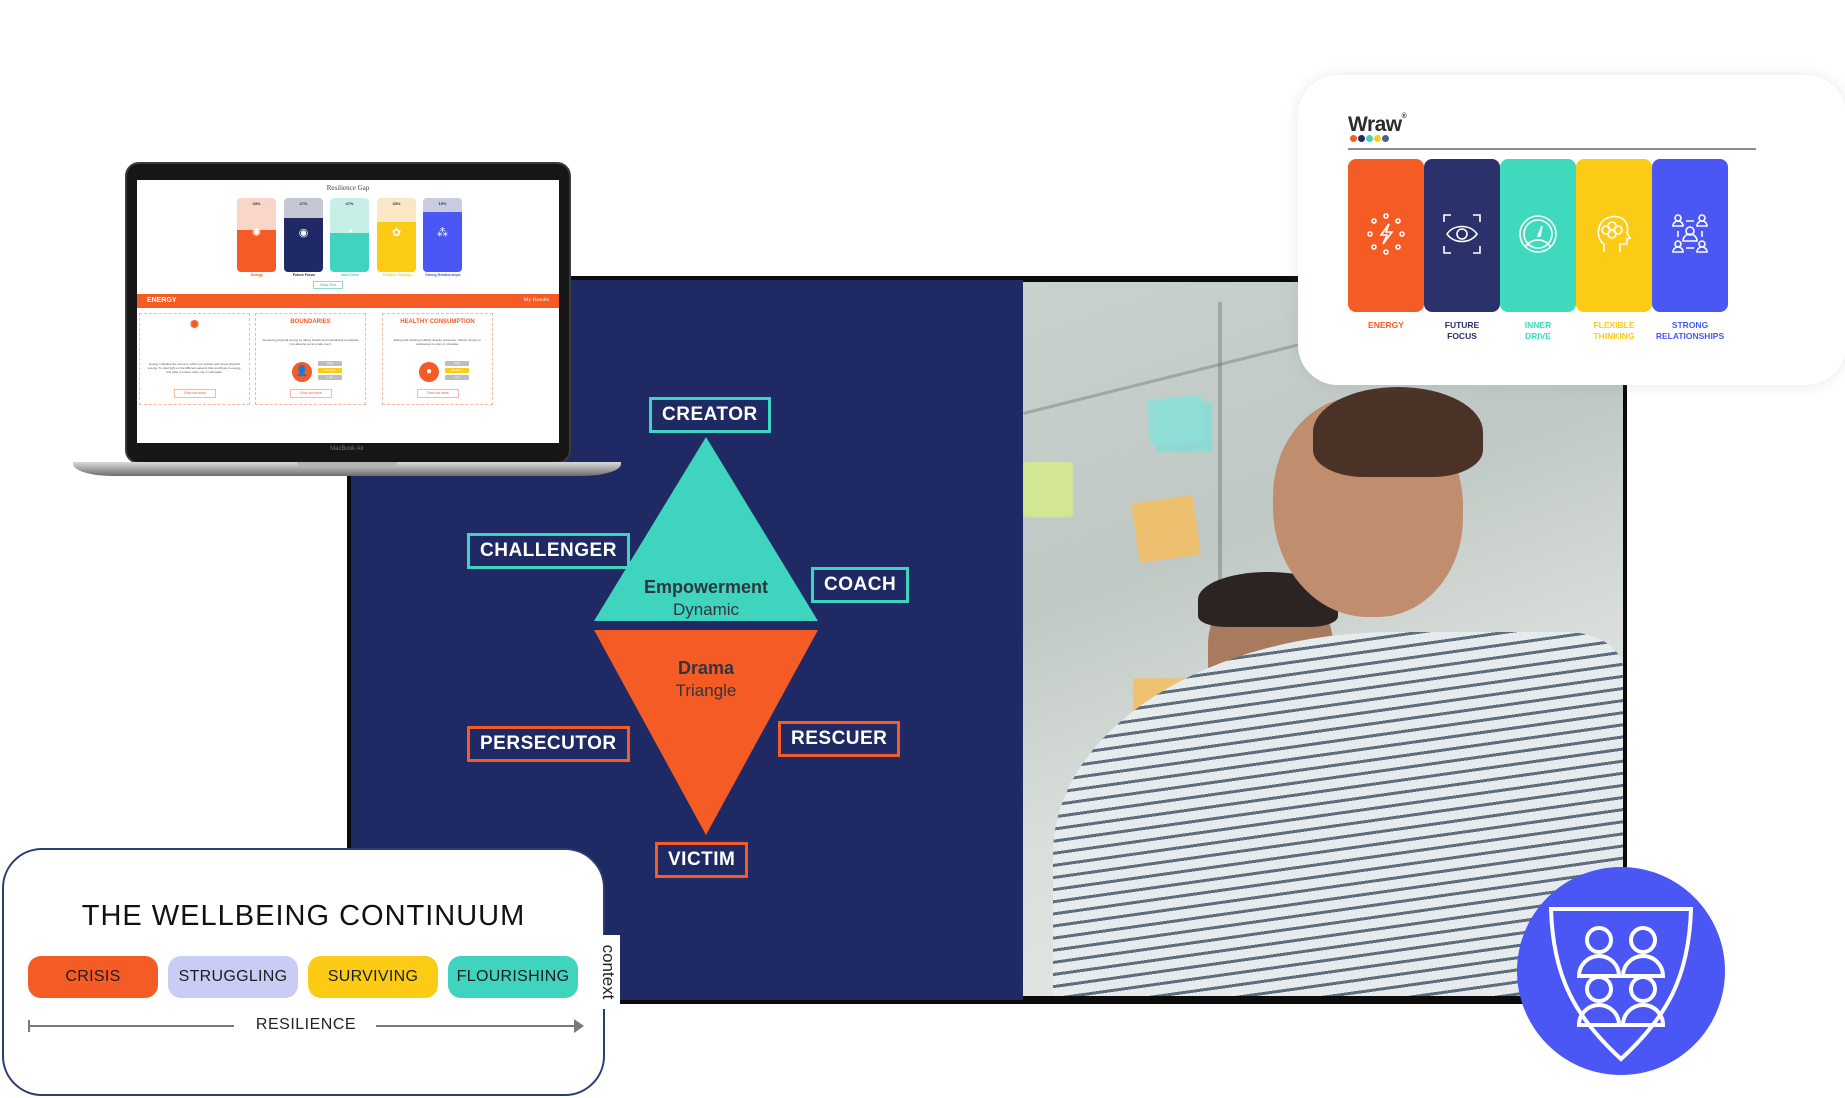  I want to click on stage-struggling: STRUGGLING, so click(233, 977).